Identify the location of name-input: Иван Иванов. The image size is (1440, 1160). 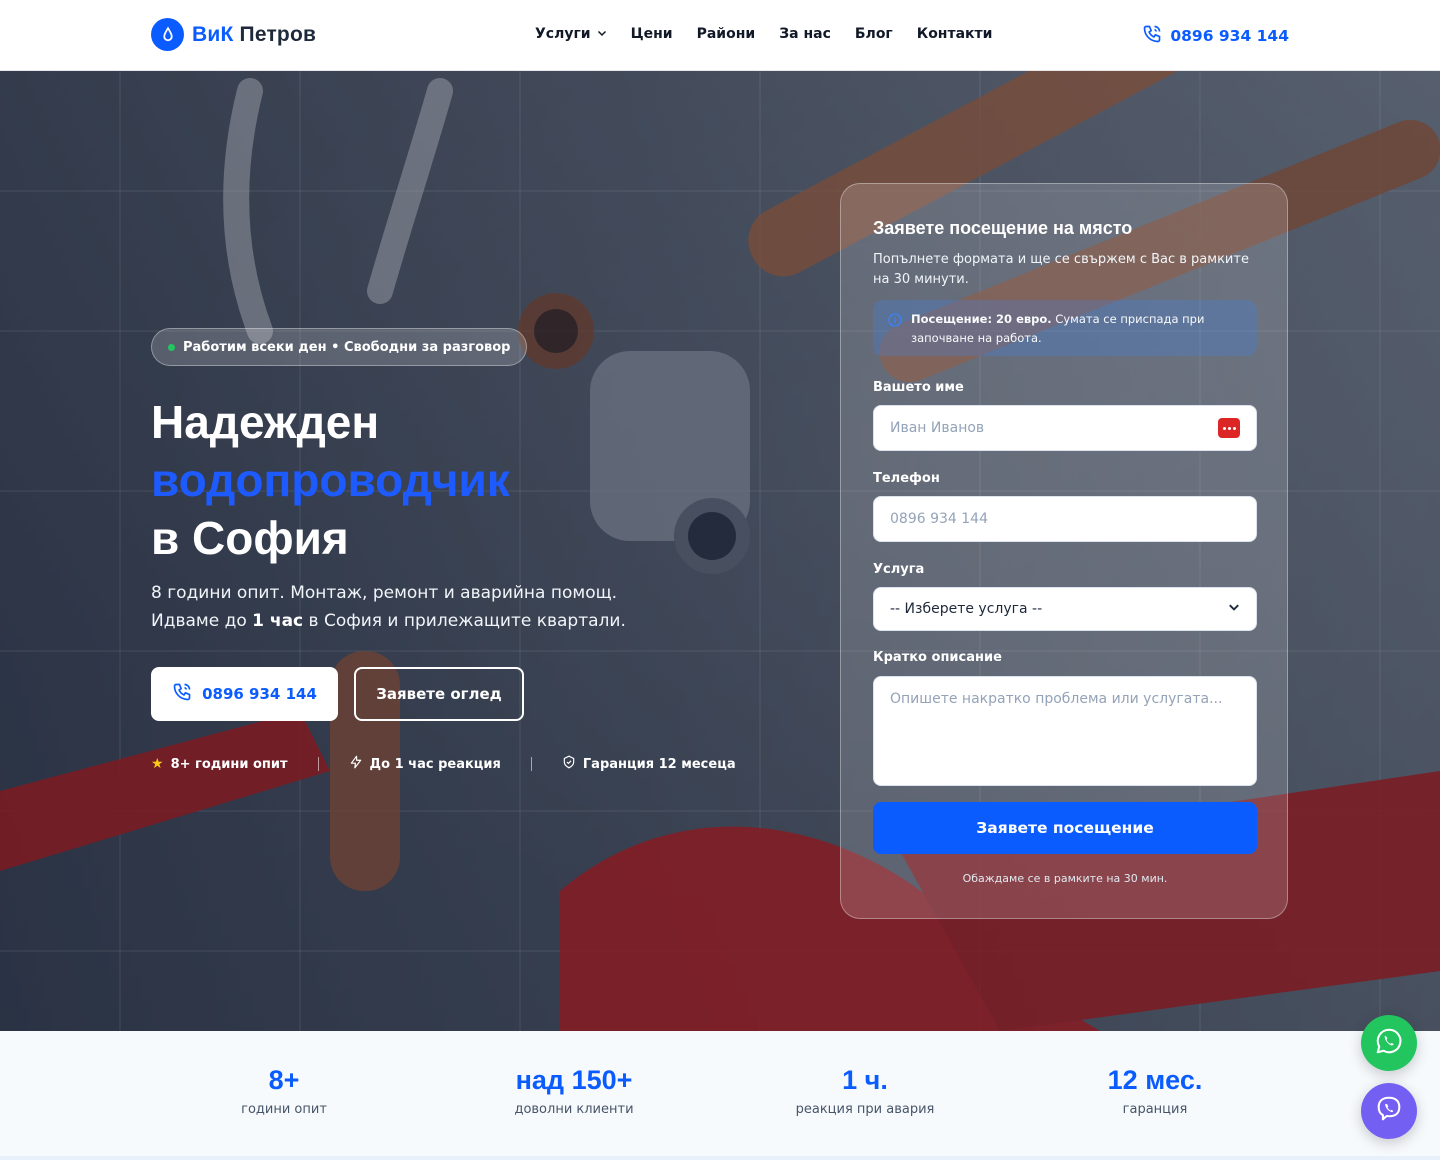
(1065, 428).